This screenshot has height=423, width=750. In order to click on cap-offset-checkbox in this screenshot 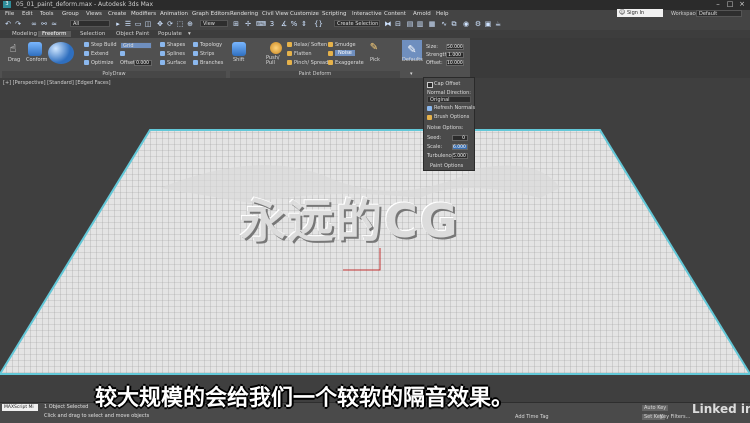, I will do `click(430, 85)`.